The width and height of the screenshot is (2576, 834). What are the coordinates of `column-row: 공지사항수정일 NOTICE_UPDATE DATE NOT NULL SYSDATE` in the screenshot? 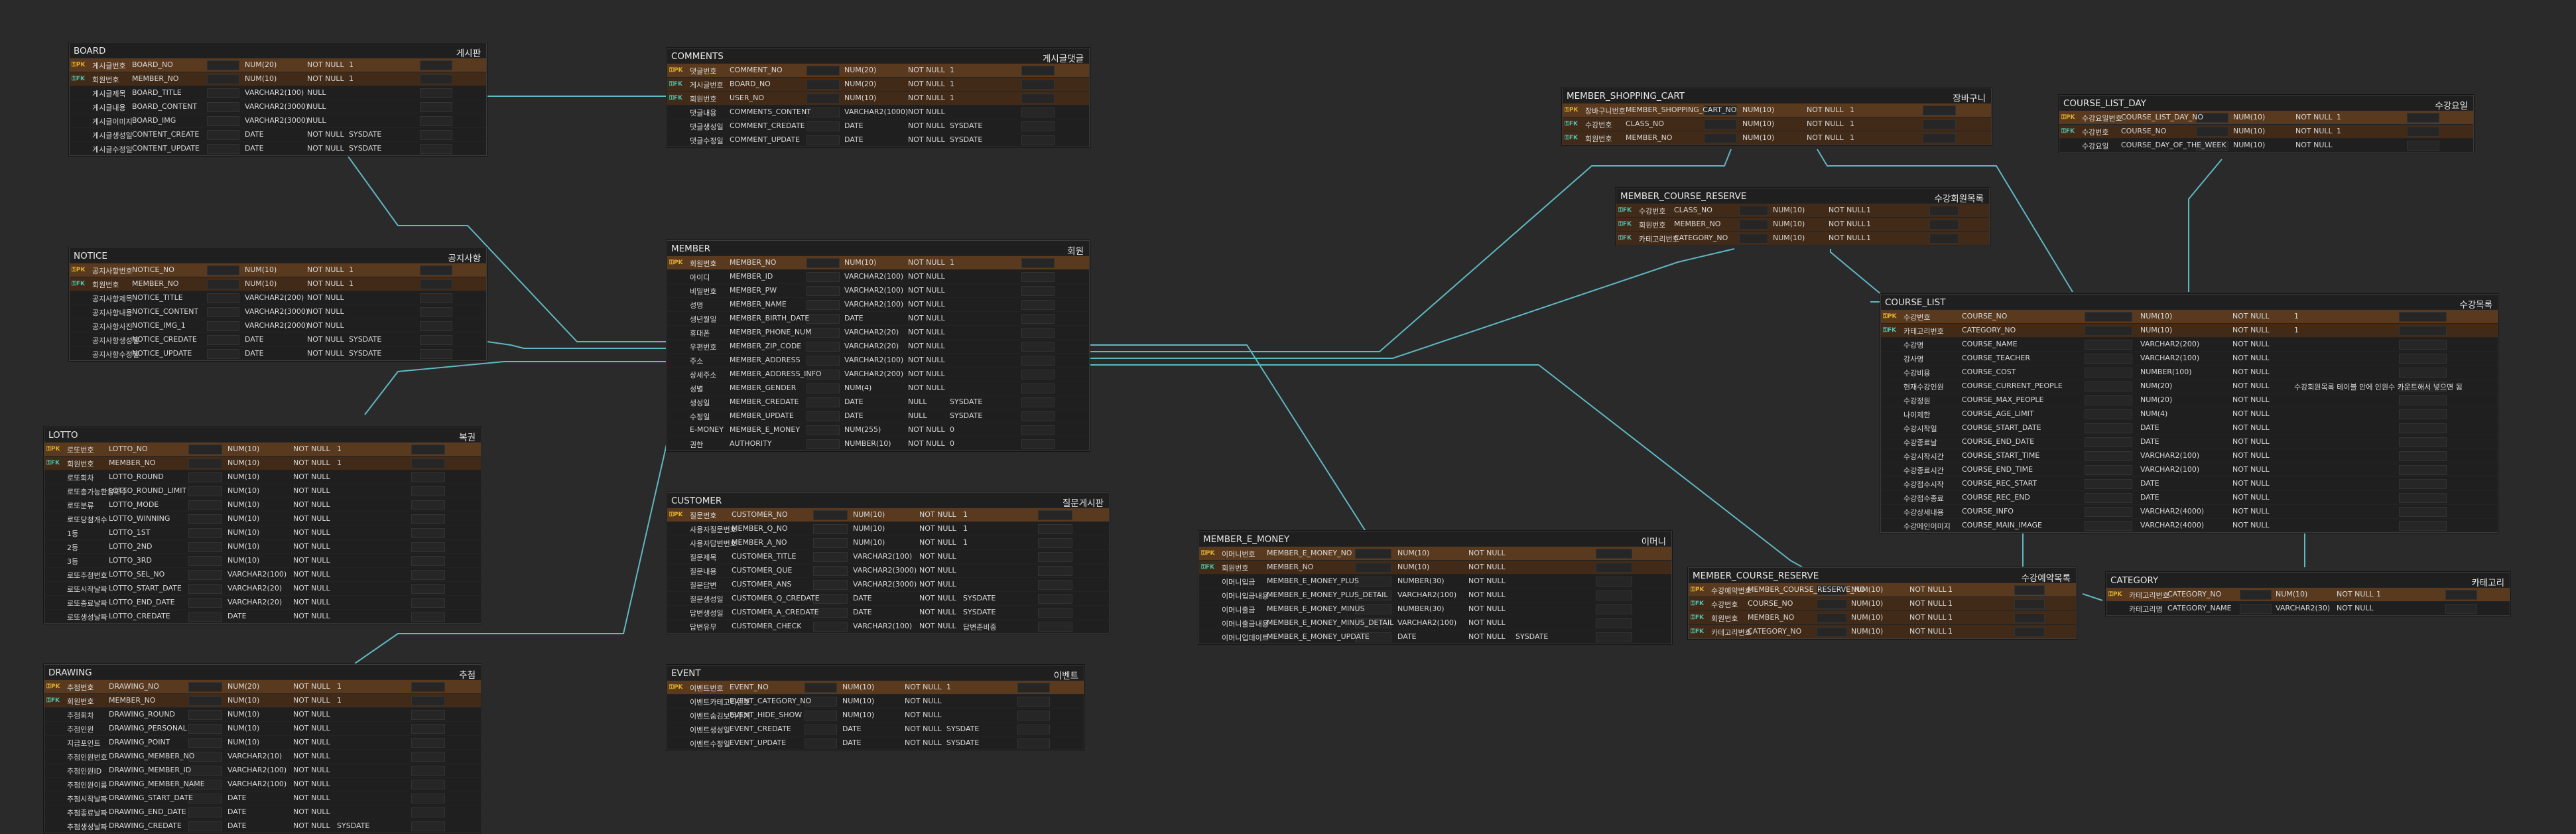 It's located at (278, 353).